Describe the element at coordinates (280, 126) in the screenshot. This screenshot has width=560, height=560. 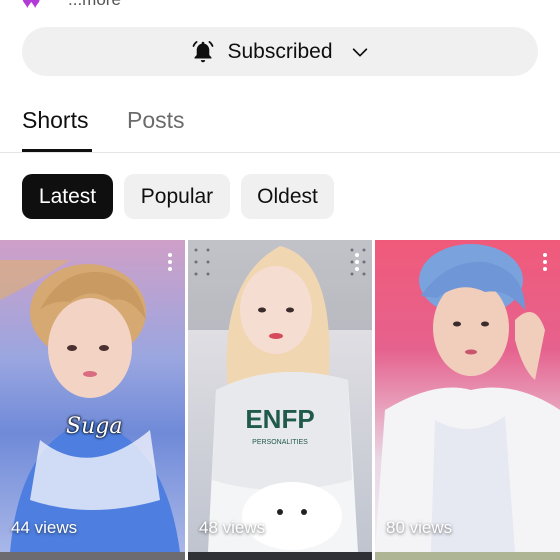
I see `channel-tabs: Shorts Posts` at that location.